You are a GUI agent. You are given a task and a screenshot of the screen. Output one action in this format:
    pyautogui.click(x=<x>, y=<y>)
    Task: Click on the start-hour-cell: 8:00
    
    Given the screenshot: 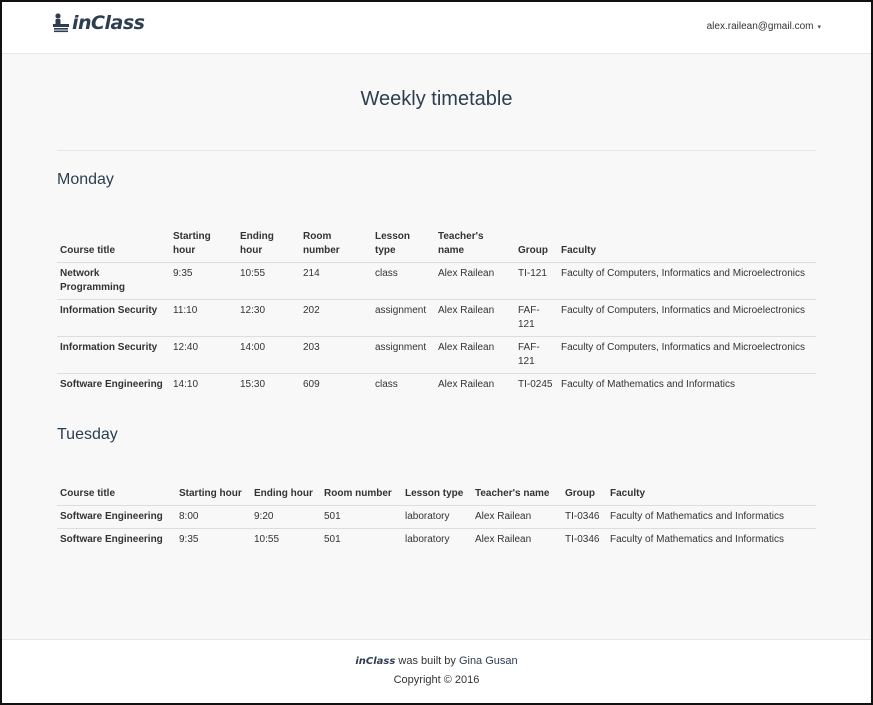 What is the action you would take?
    pyautogui.click(x=213, y=517)
    